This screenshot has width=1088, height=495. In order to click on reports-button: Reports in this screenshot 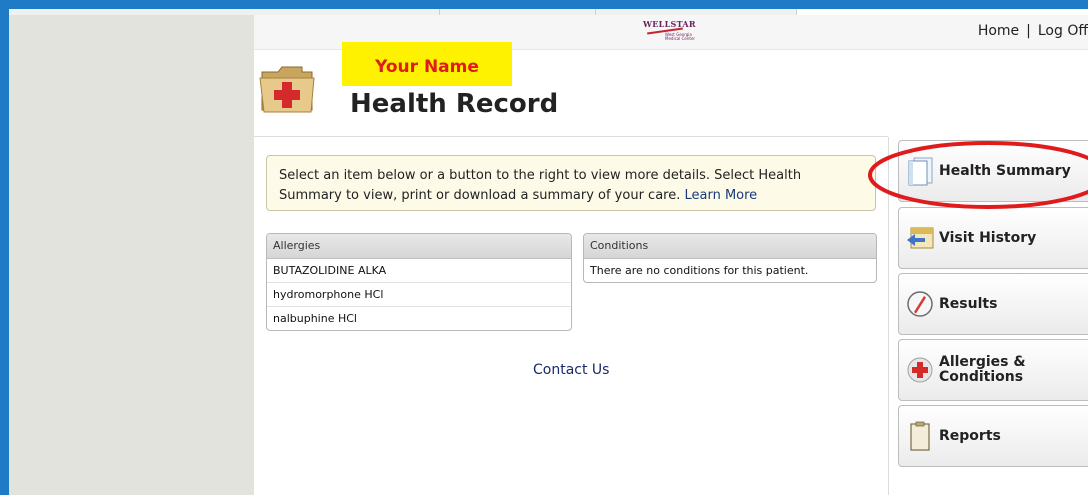, I will do `click(993, 436)`.